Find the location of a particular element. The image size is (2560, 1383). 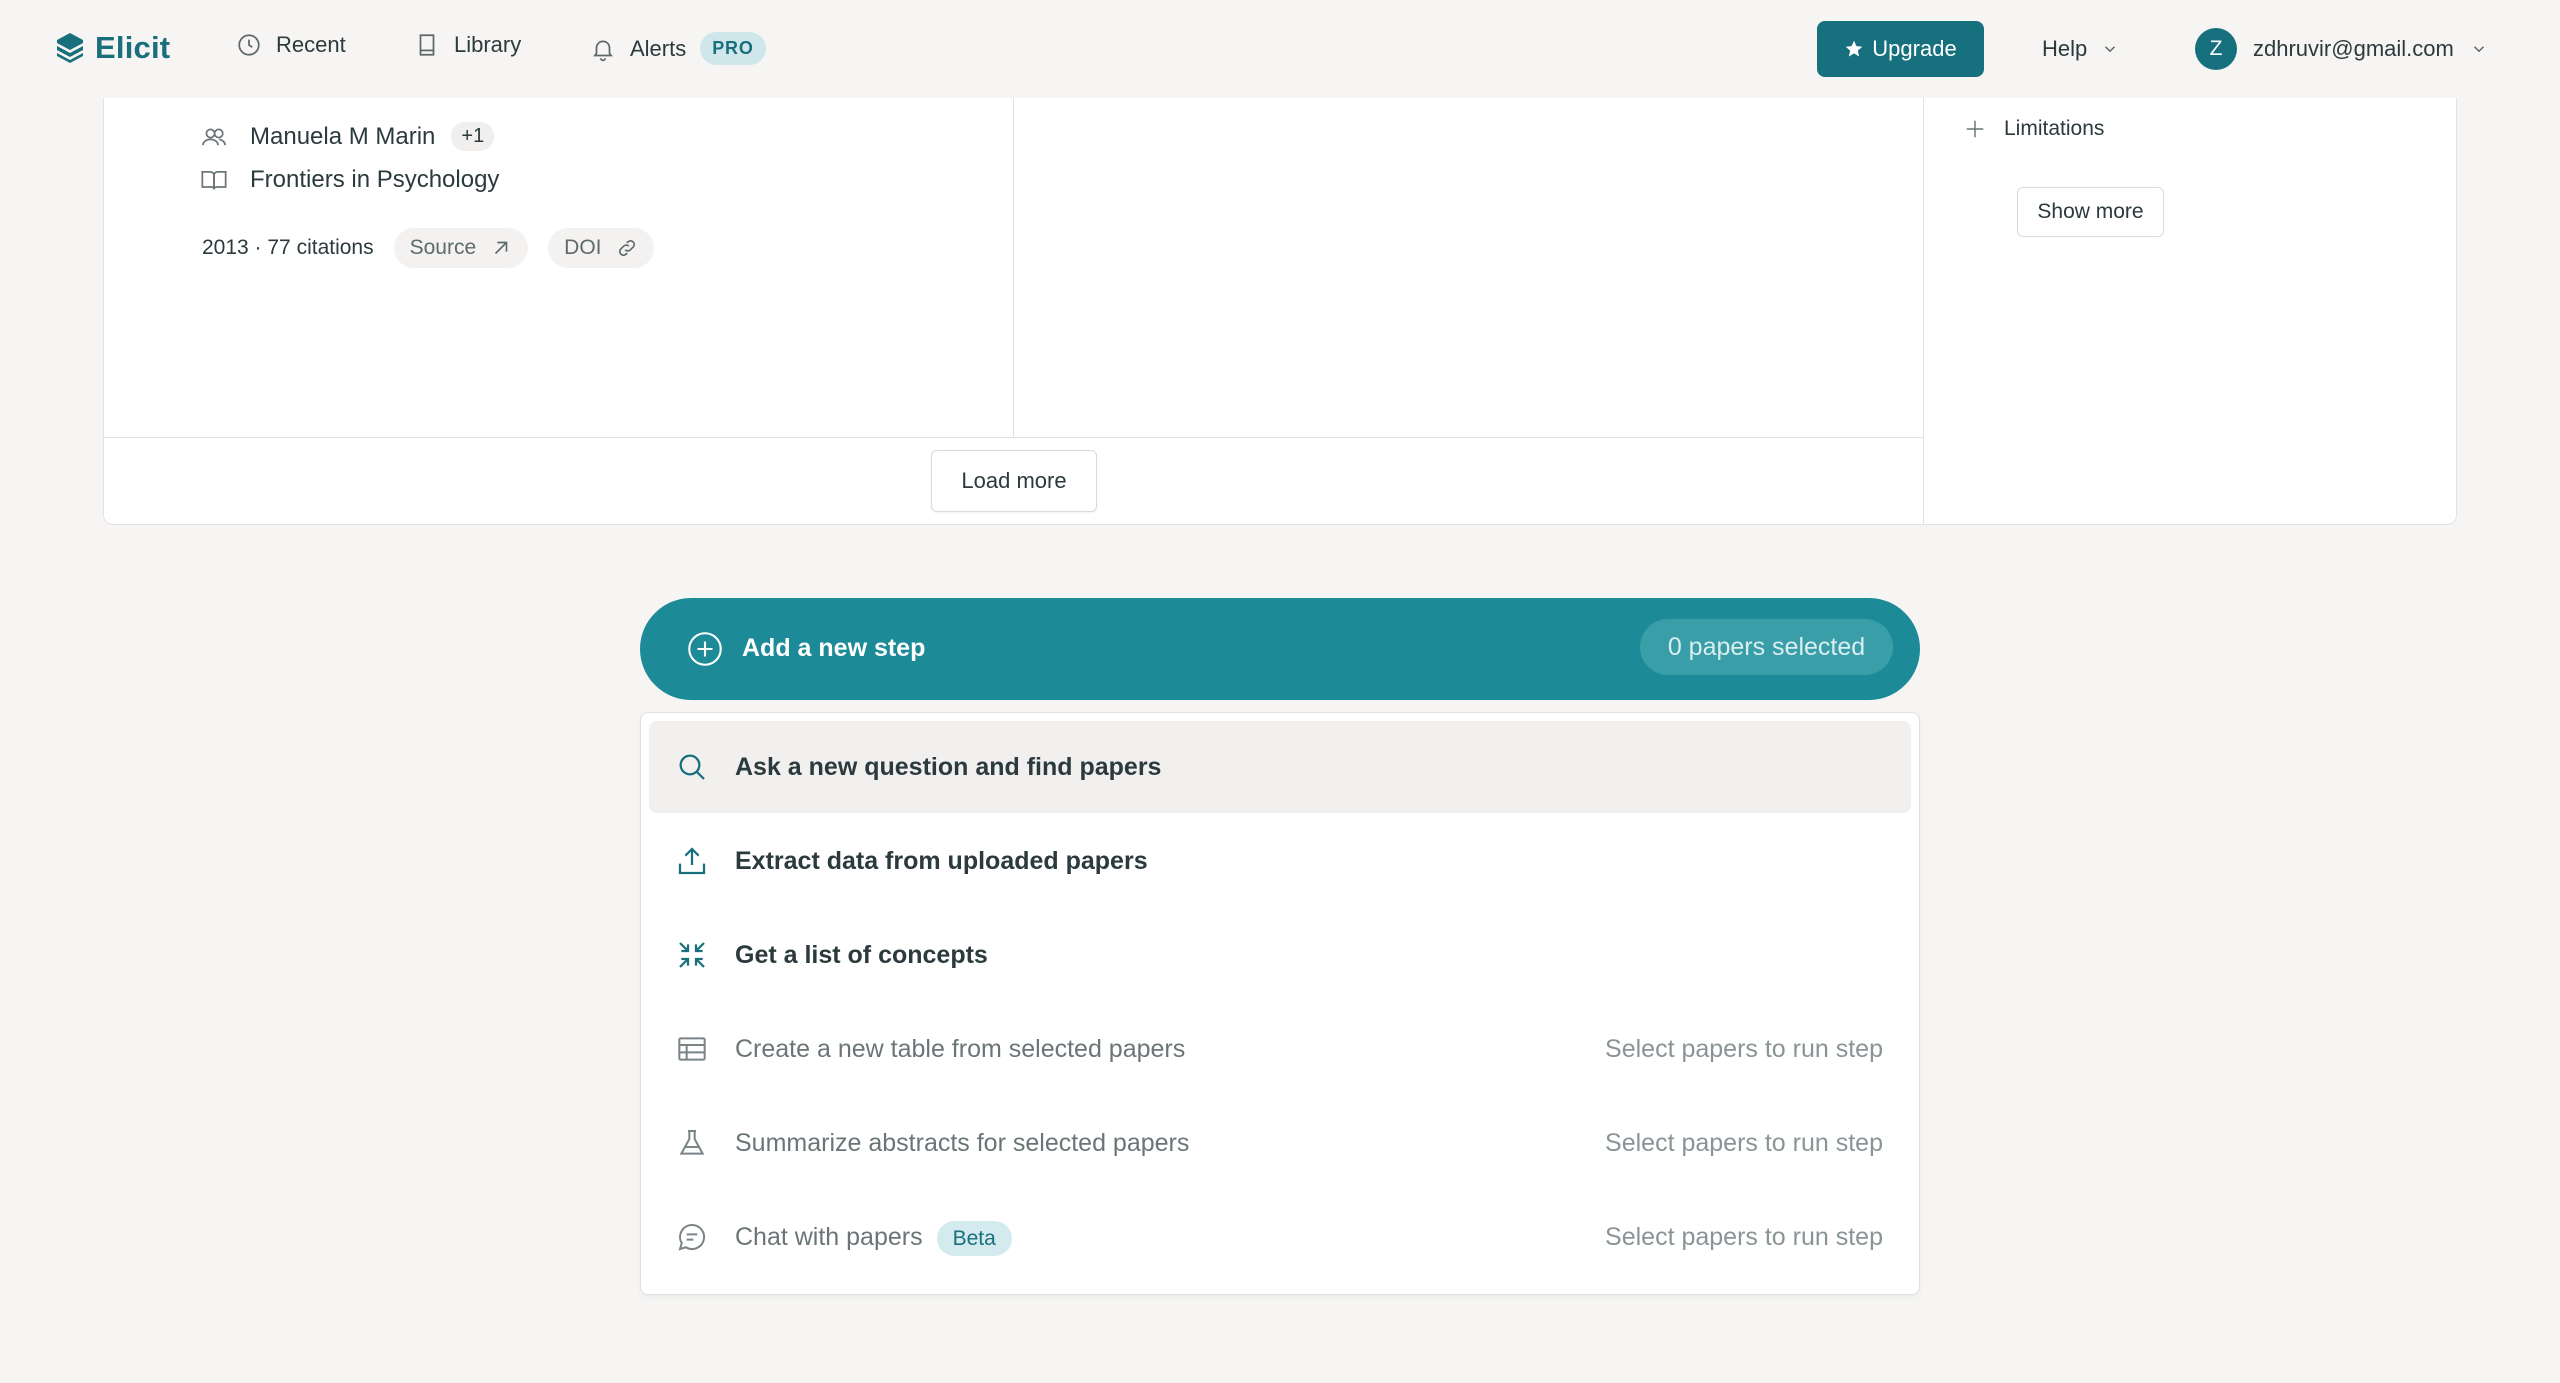

source-link: Source is located at coordinates (461, 248).